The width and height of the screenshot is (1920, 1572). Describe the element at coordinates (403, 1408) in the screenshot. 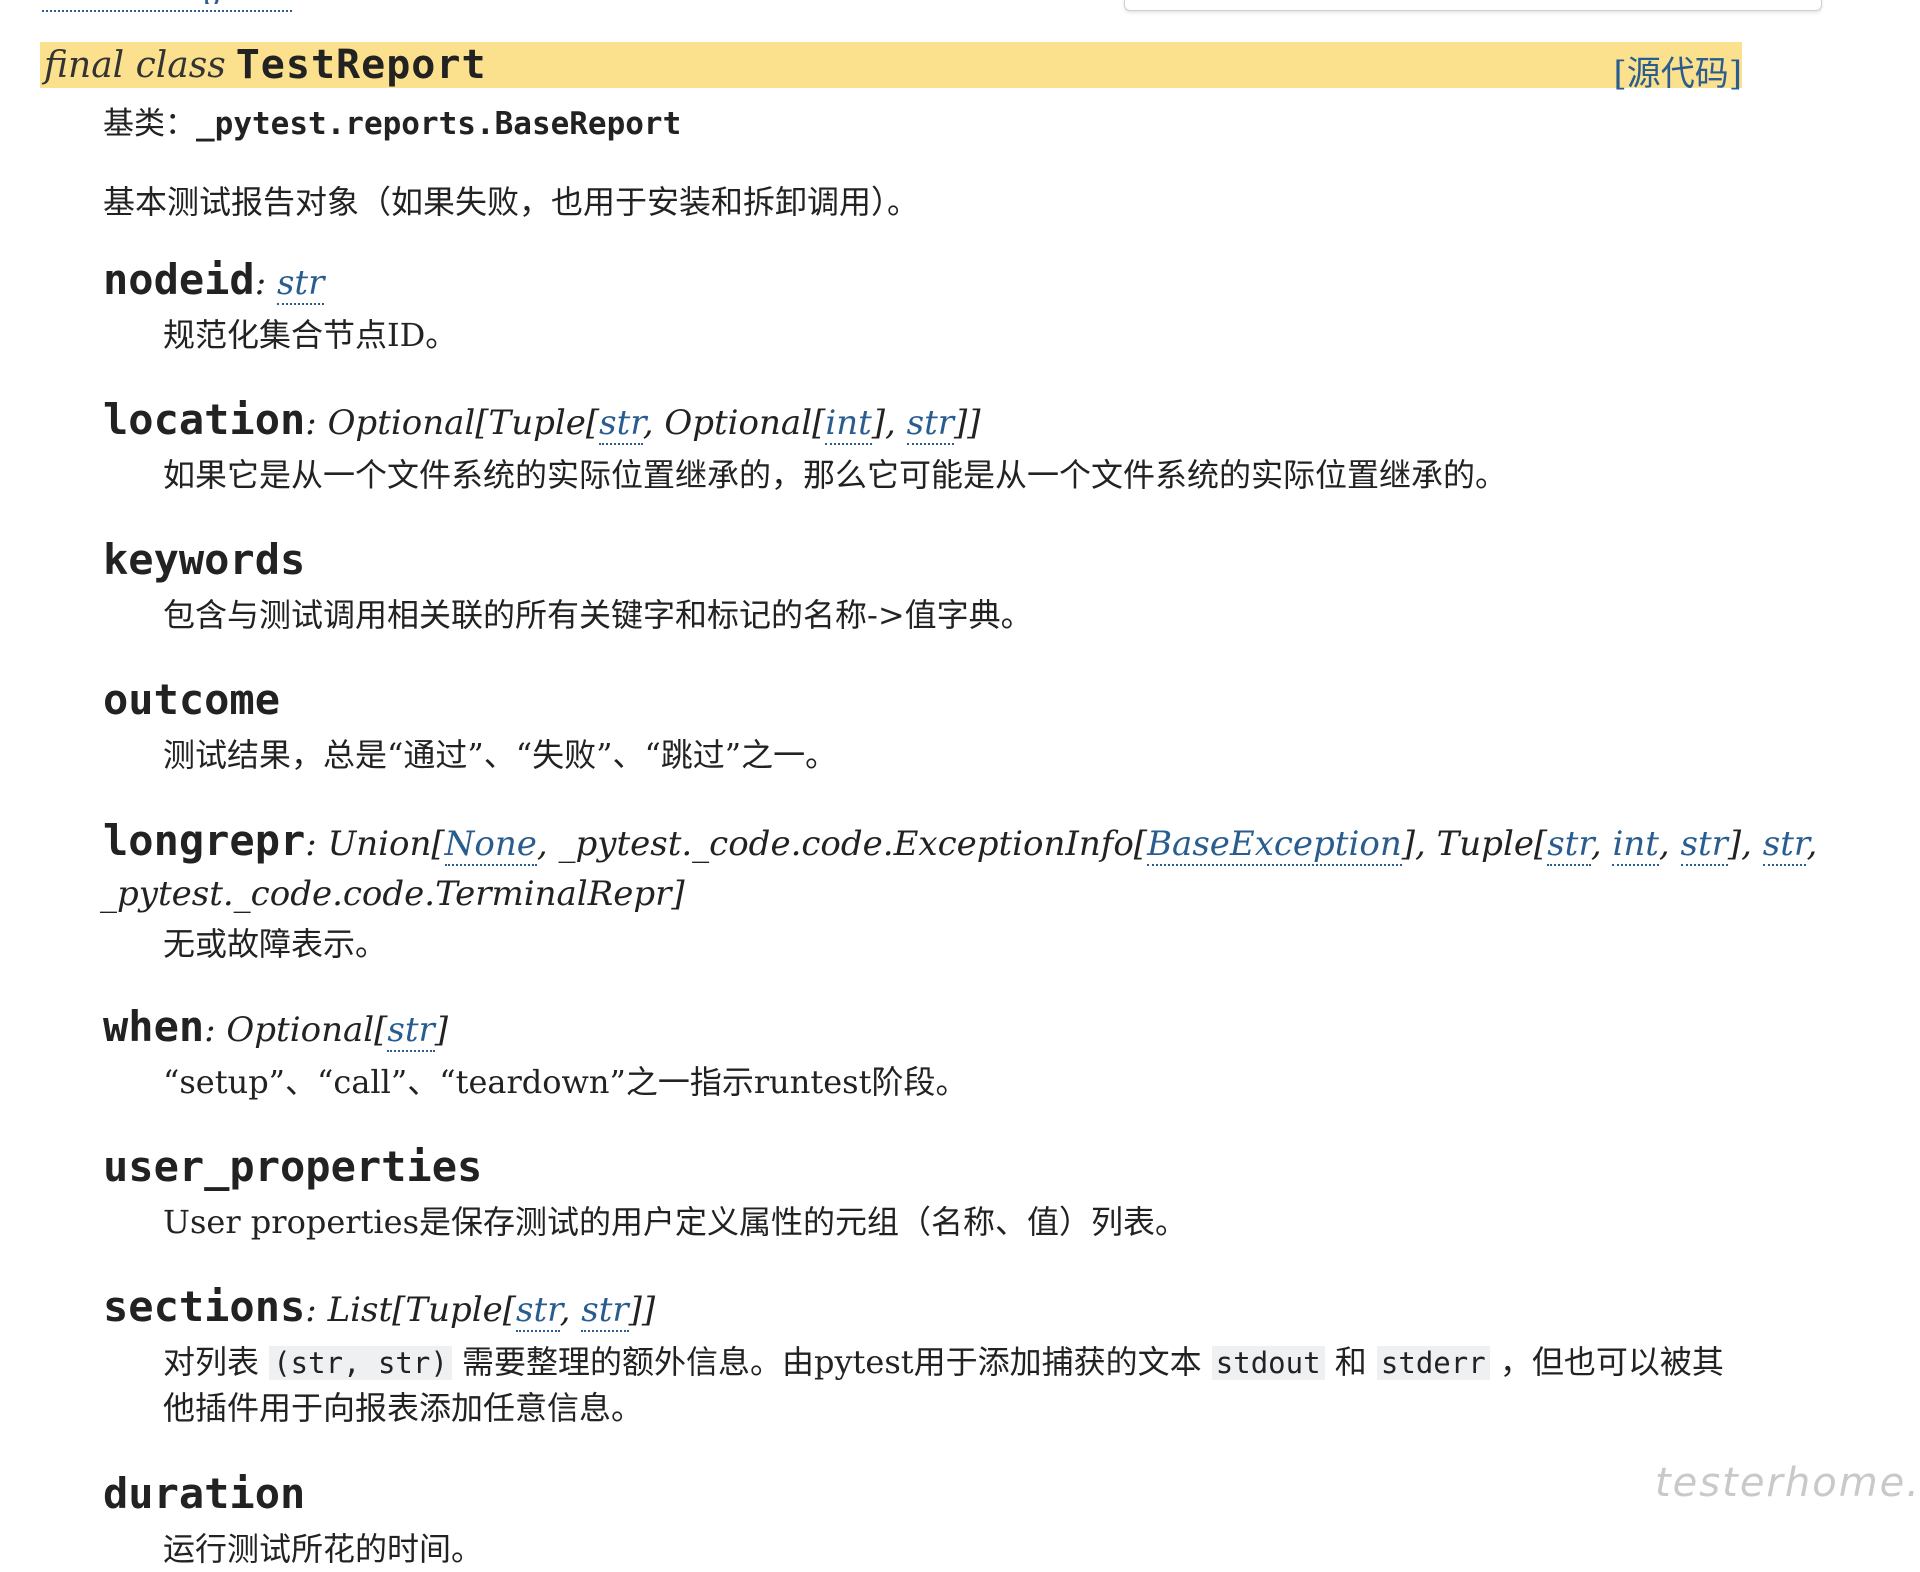

I see `attr-description-continued: 他插件用于向报表添加任意信息。` at that location.